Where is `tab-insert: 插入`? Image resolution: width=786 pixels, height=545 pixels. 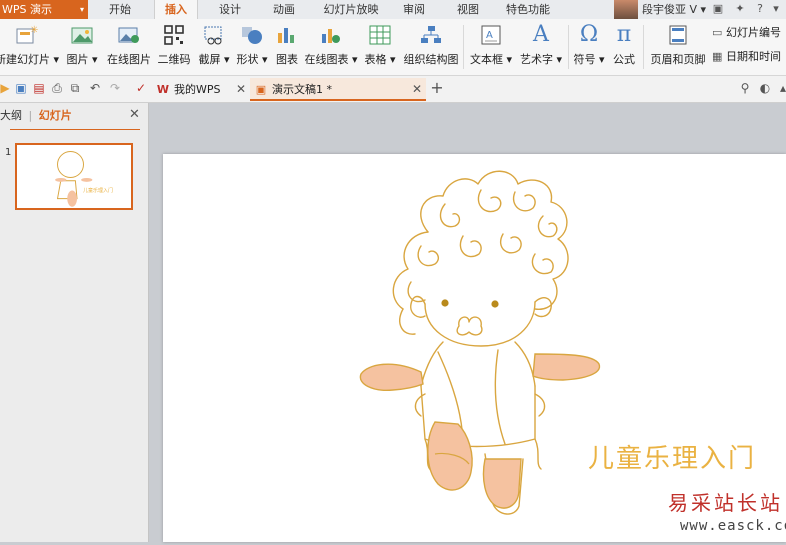 tab-insert: 插入 is located at coordinates (176, 10).